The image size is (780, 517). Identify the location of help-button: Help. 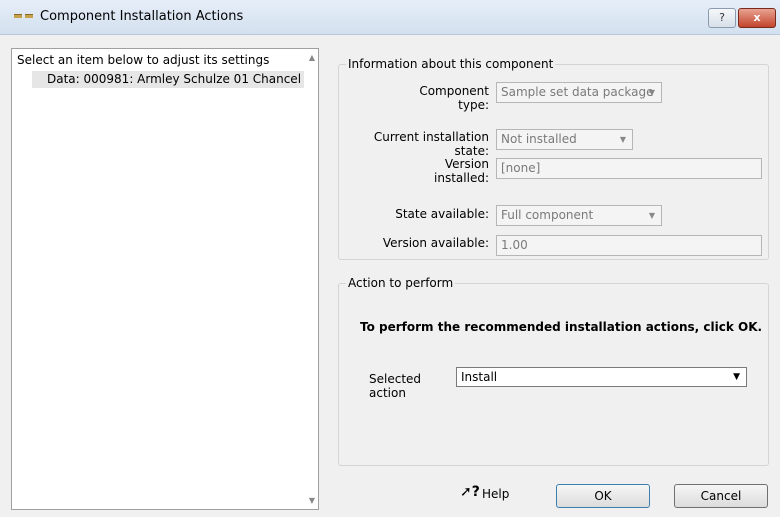
(495, 494).